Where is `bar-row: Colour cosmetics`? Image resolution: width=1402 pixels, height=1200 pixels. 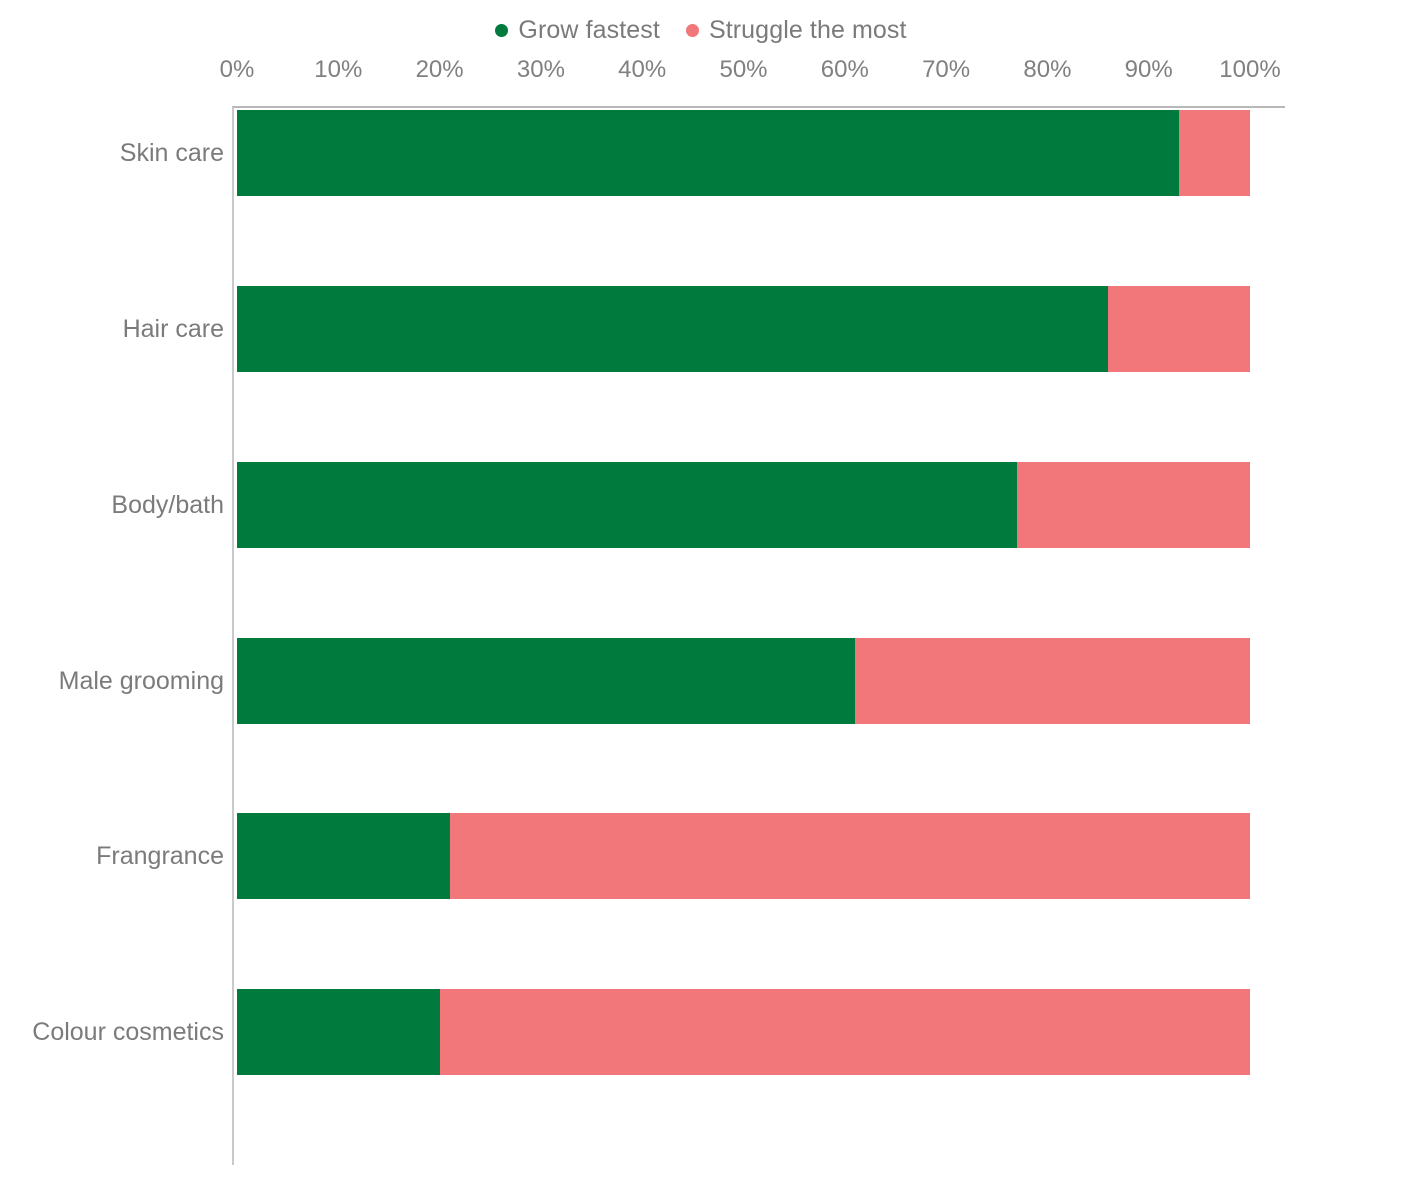
bar-row: Colour cosmetics is located at coordinates (701, 1032).